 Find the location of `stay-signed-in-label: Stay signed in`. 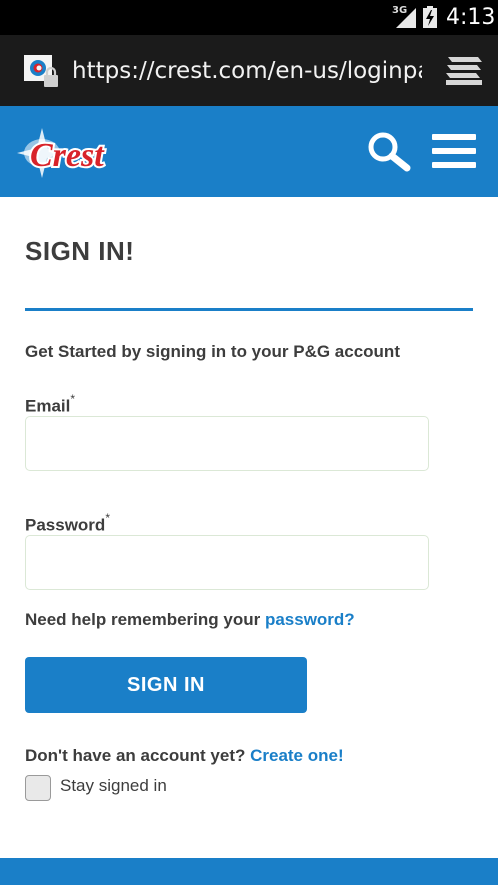

stay-signed-in-label: Stay signed in is located at coordinates (113, 786).